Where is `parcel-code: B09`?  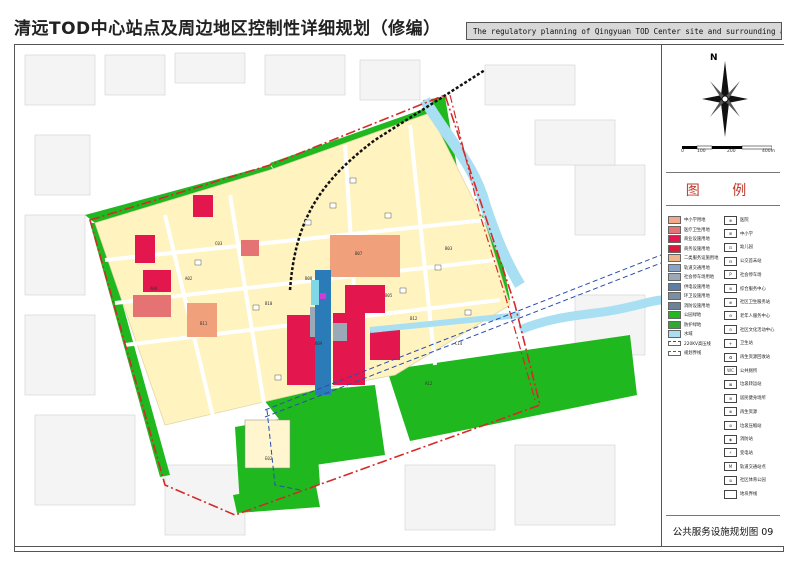 parcel-code: B09 is located at coordinates (319, 343).